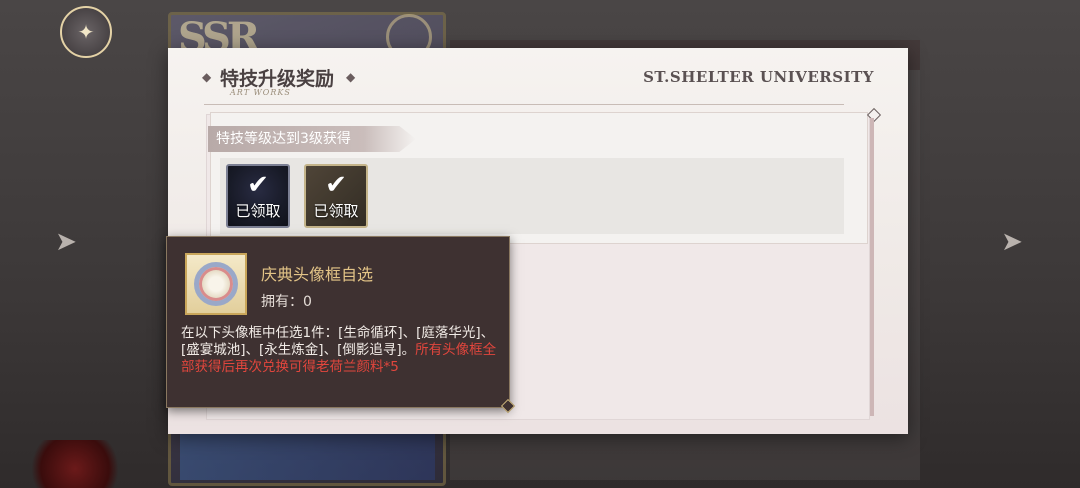 This screenshot has height=488, width=1080. I want to click on brand-logo: ST.SHELTER UNIVERSITY, so click(758, 77).